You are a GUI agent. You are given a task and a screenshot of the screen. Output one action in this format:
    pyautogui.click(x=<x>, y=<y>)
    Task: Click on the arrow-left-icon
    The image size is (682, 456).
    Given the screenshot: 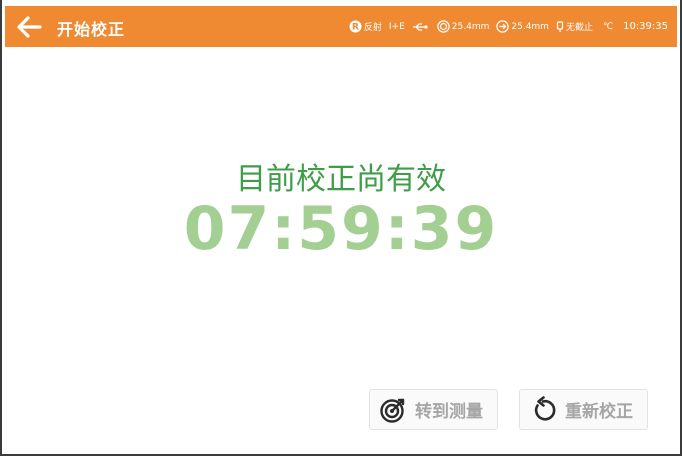 What is the action you would take?
    pyautogui.click(x=29, y=27)
    